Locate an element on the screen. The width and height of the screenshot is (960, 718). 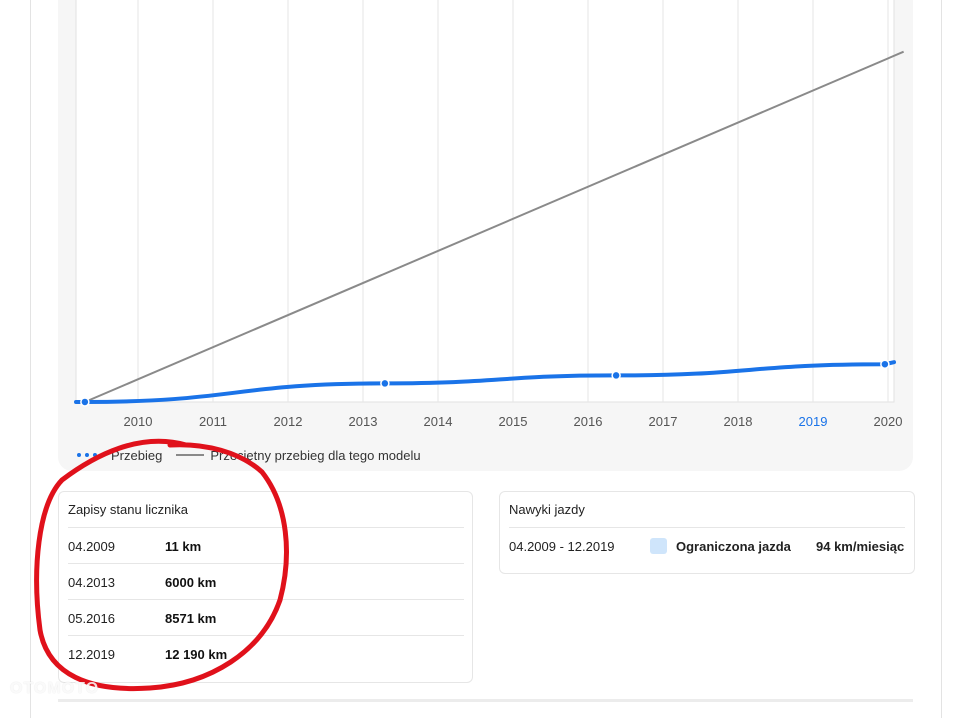
record-row: 04.2013 6000 km is located at coordinates (266, 581).